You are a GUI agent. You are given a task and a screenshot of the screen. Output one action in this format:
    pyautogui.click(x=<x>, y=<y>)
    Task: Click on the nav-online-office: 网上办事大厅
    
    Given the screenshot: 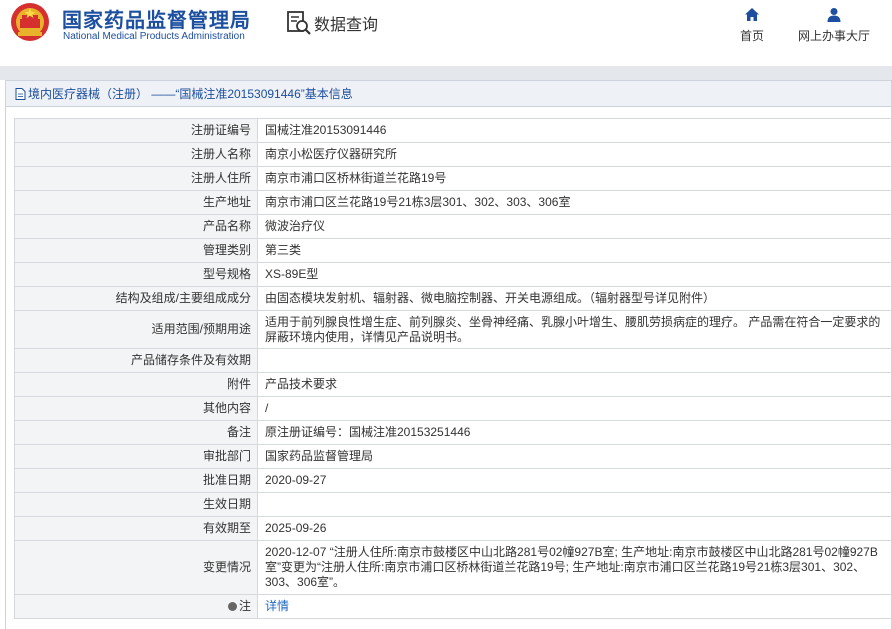 What is the action you would take?
    pyautogui.click(x=834, y=25)
    